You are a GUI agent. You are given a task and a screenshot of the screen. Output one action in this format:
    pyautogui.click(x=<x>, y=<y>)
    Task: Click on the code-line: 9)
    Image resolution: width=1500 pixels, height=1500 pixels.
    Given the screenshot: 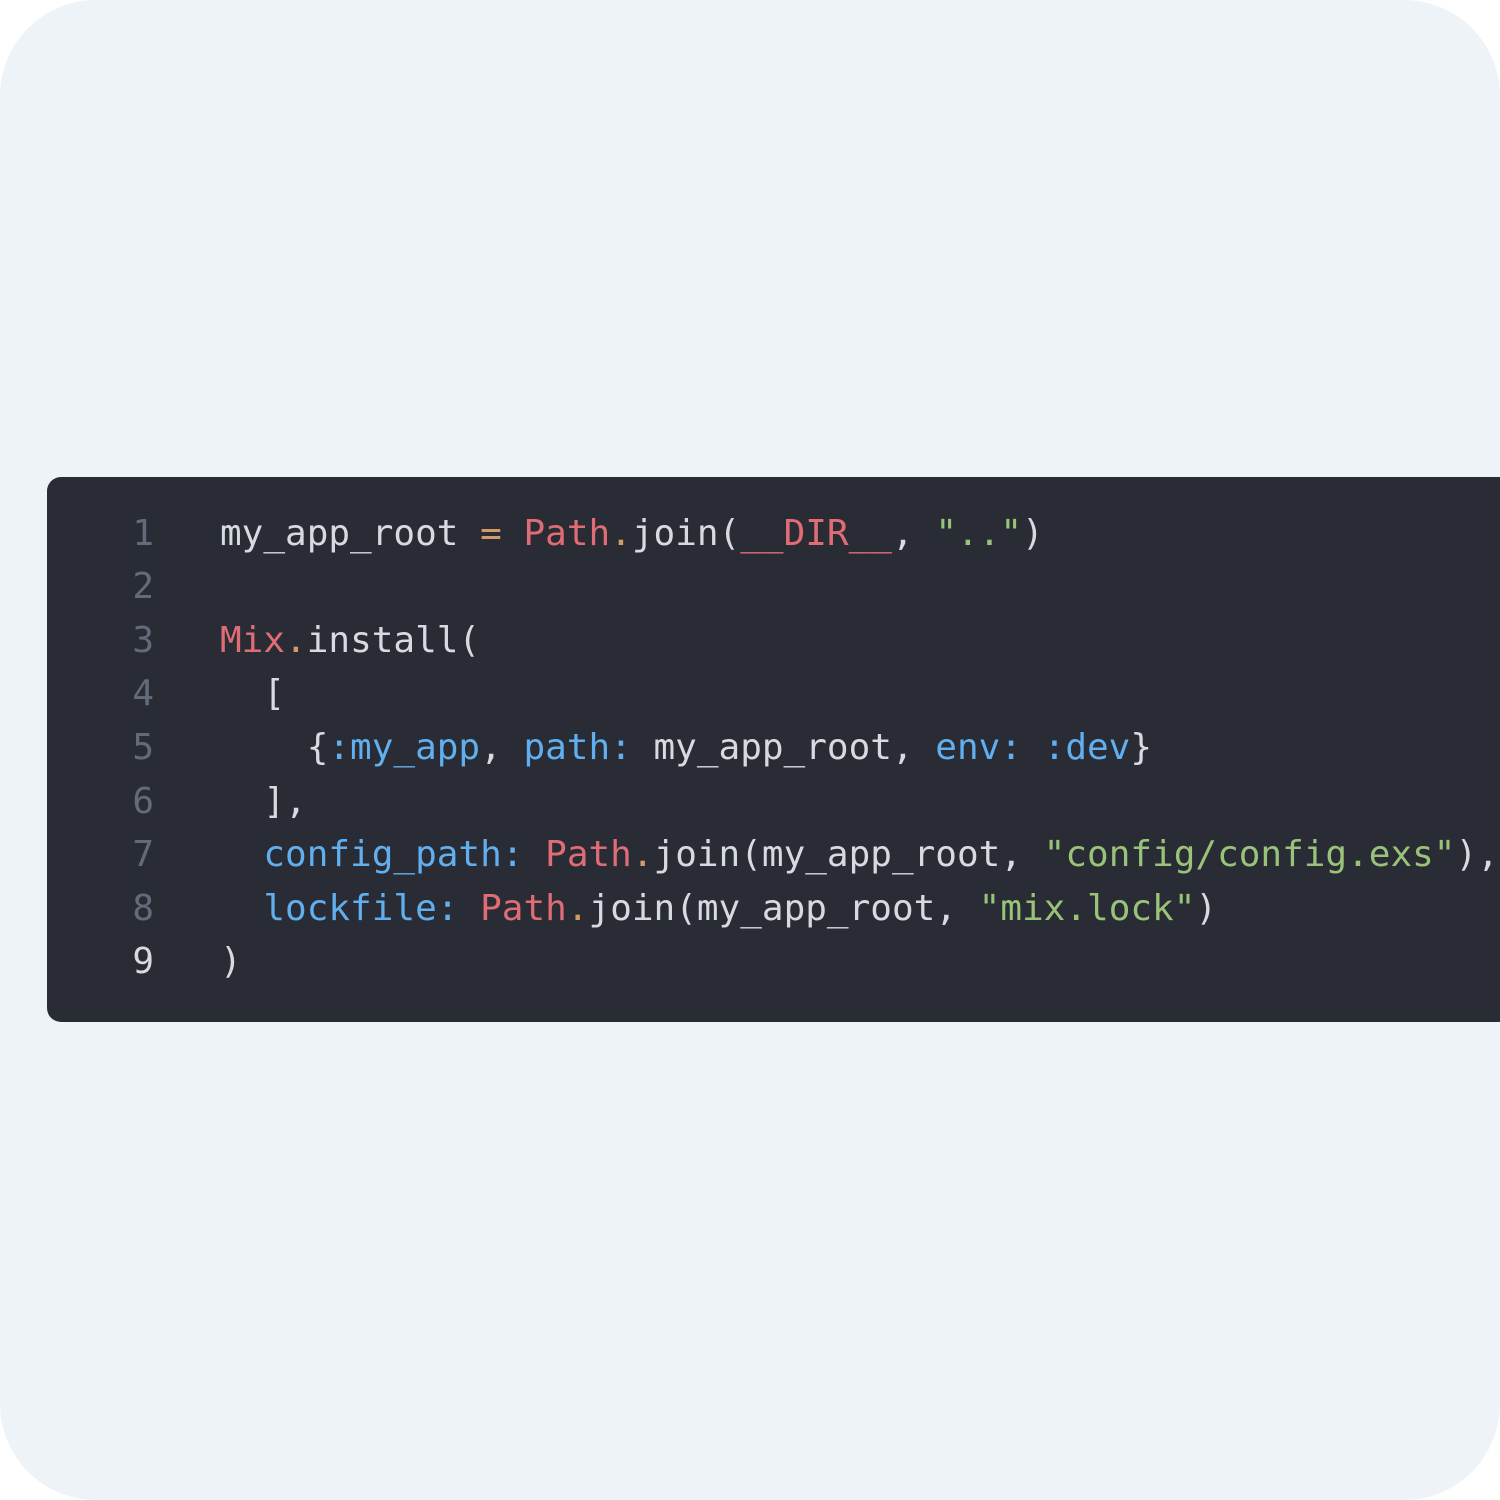 What is the action you would take?
    pyautogui.click(x=773, y=962)
    